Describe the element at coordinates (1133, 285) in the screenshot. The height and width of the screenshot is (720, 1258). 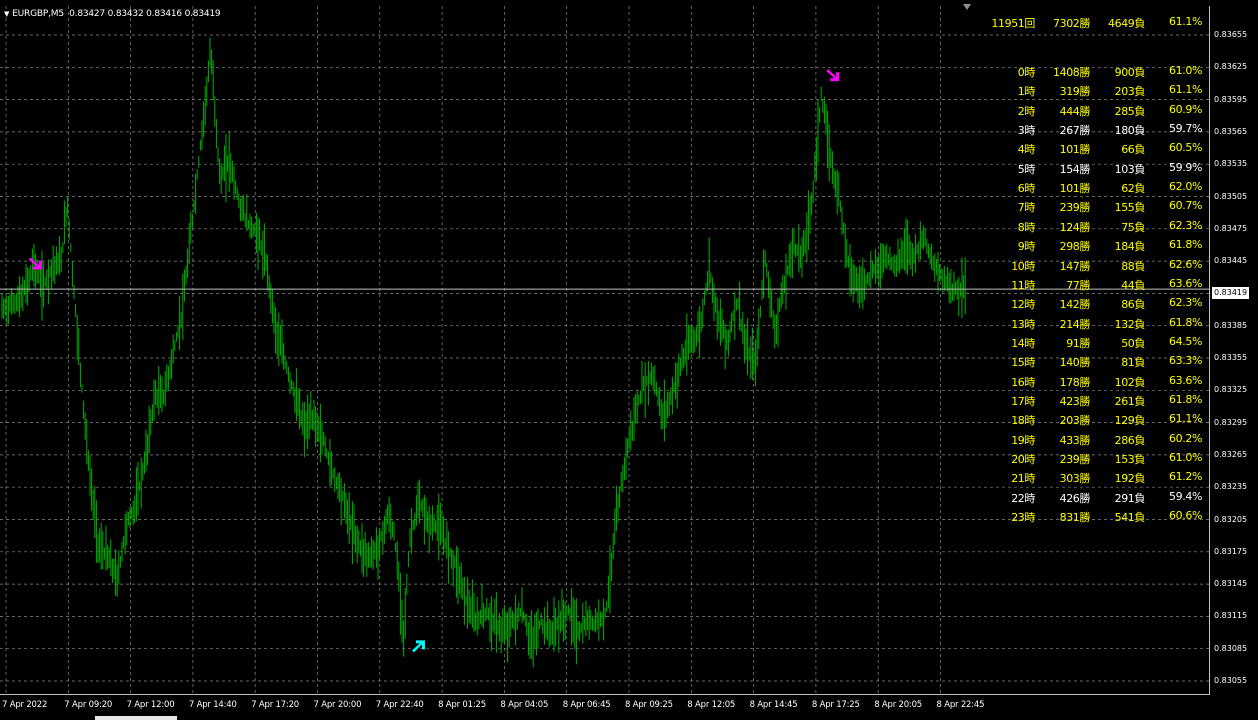
I see `stats-cell: 44負` at that location.